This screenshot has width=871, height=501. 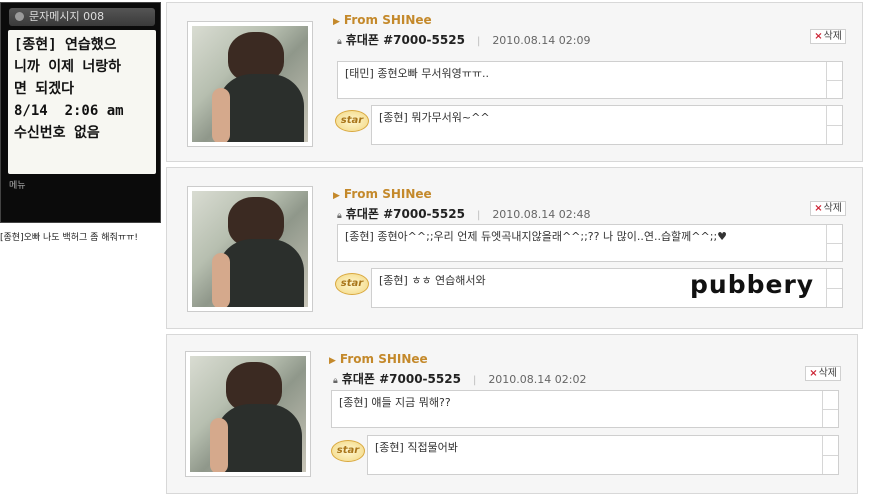 I want to click on reply-box: [종현] 직접물어봐, so click(x=603, y=455).